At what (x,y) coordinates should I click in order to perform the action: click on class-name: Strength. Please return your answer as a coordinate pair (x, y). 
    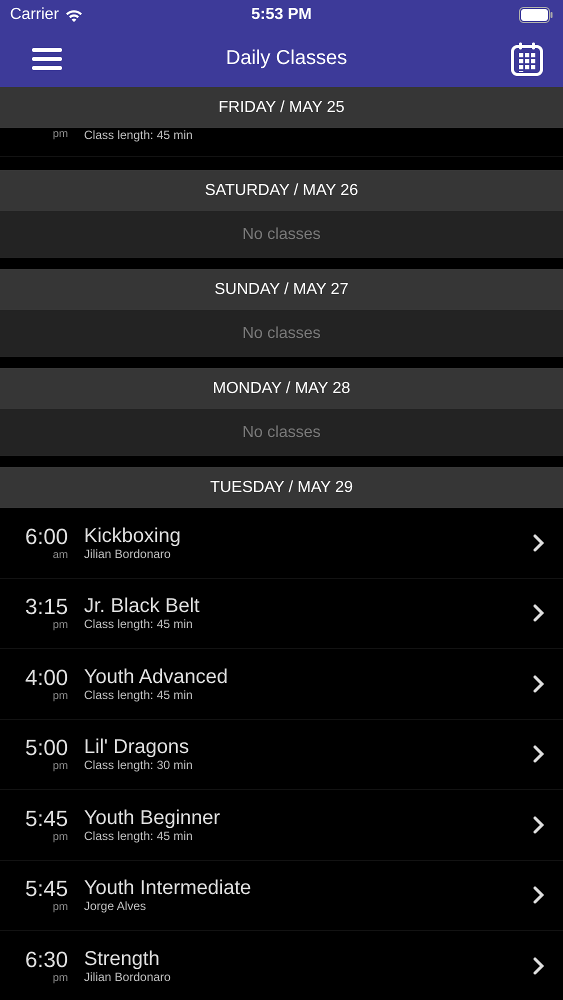
    Looking at the image, I should click on (122, 959).